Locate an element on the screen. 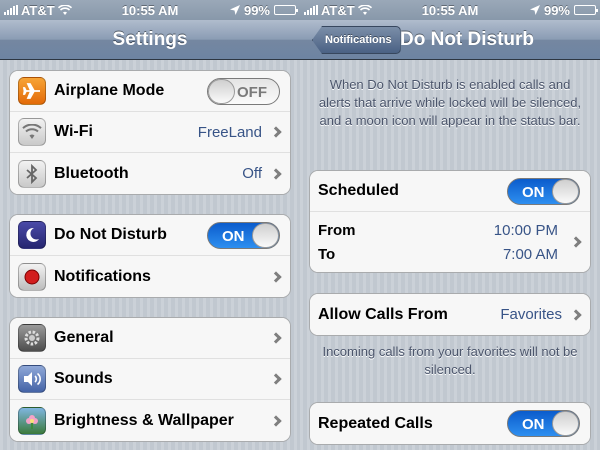 Image resolution: width=600 pixels, height=450 pixels. from-line: From 10:00 PM is located at coordinates (438, 230).